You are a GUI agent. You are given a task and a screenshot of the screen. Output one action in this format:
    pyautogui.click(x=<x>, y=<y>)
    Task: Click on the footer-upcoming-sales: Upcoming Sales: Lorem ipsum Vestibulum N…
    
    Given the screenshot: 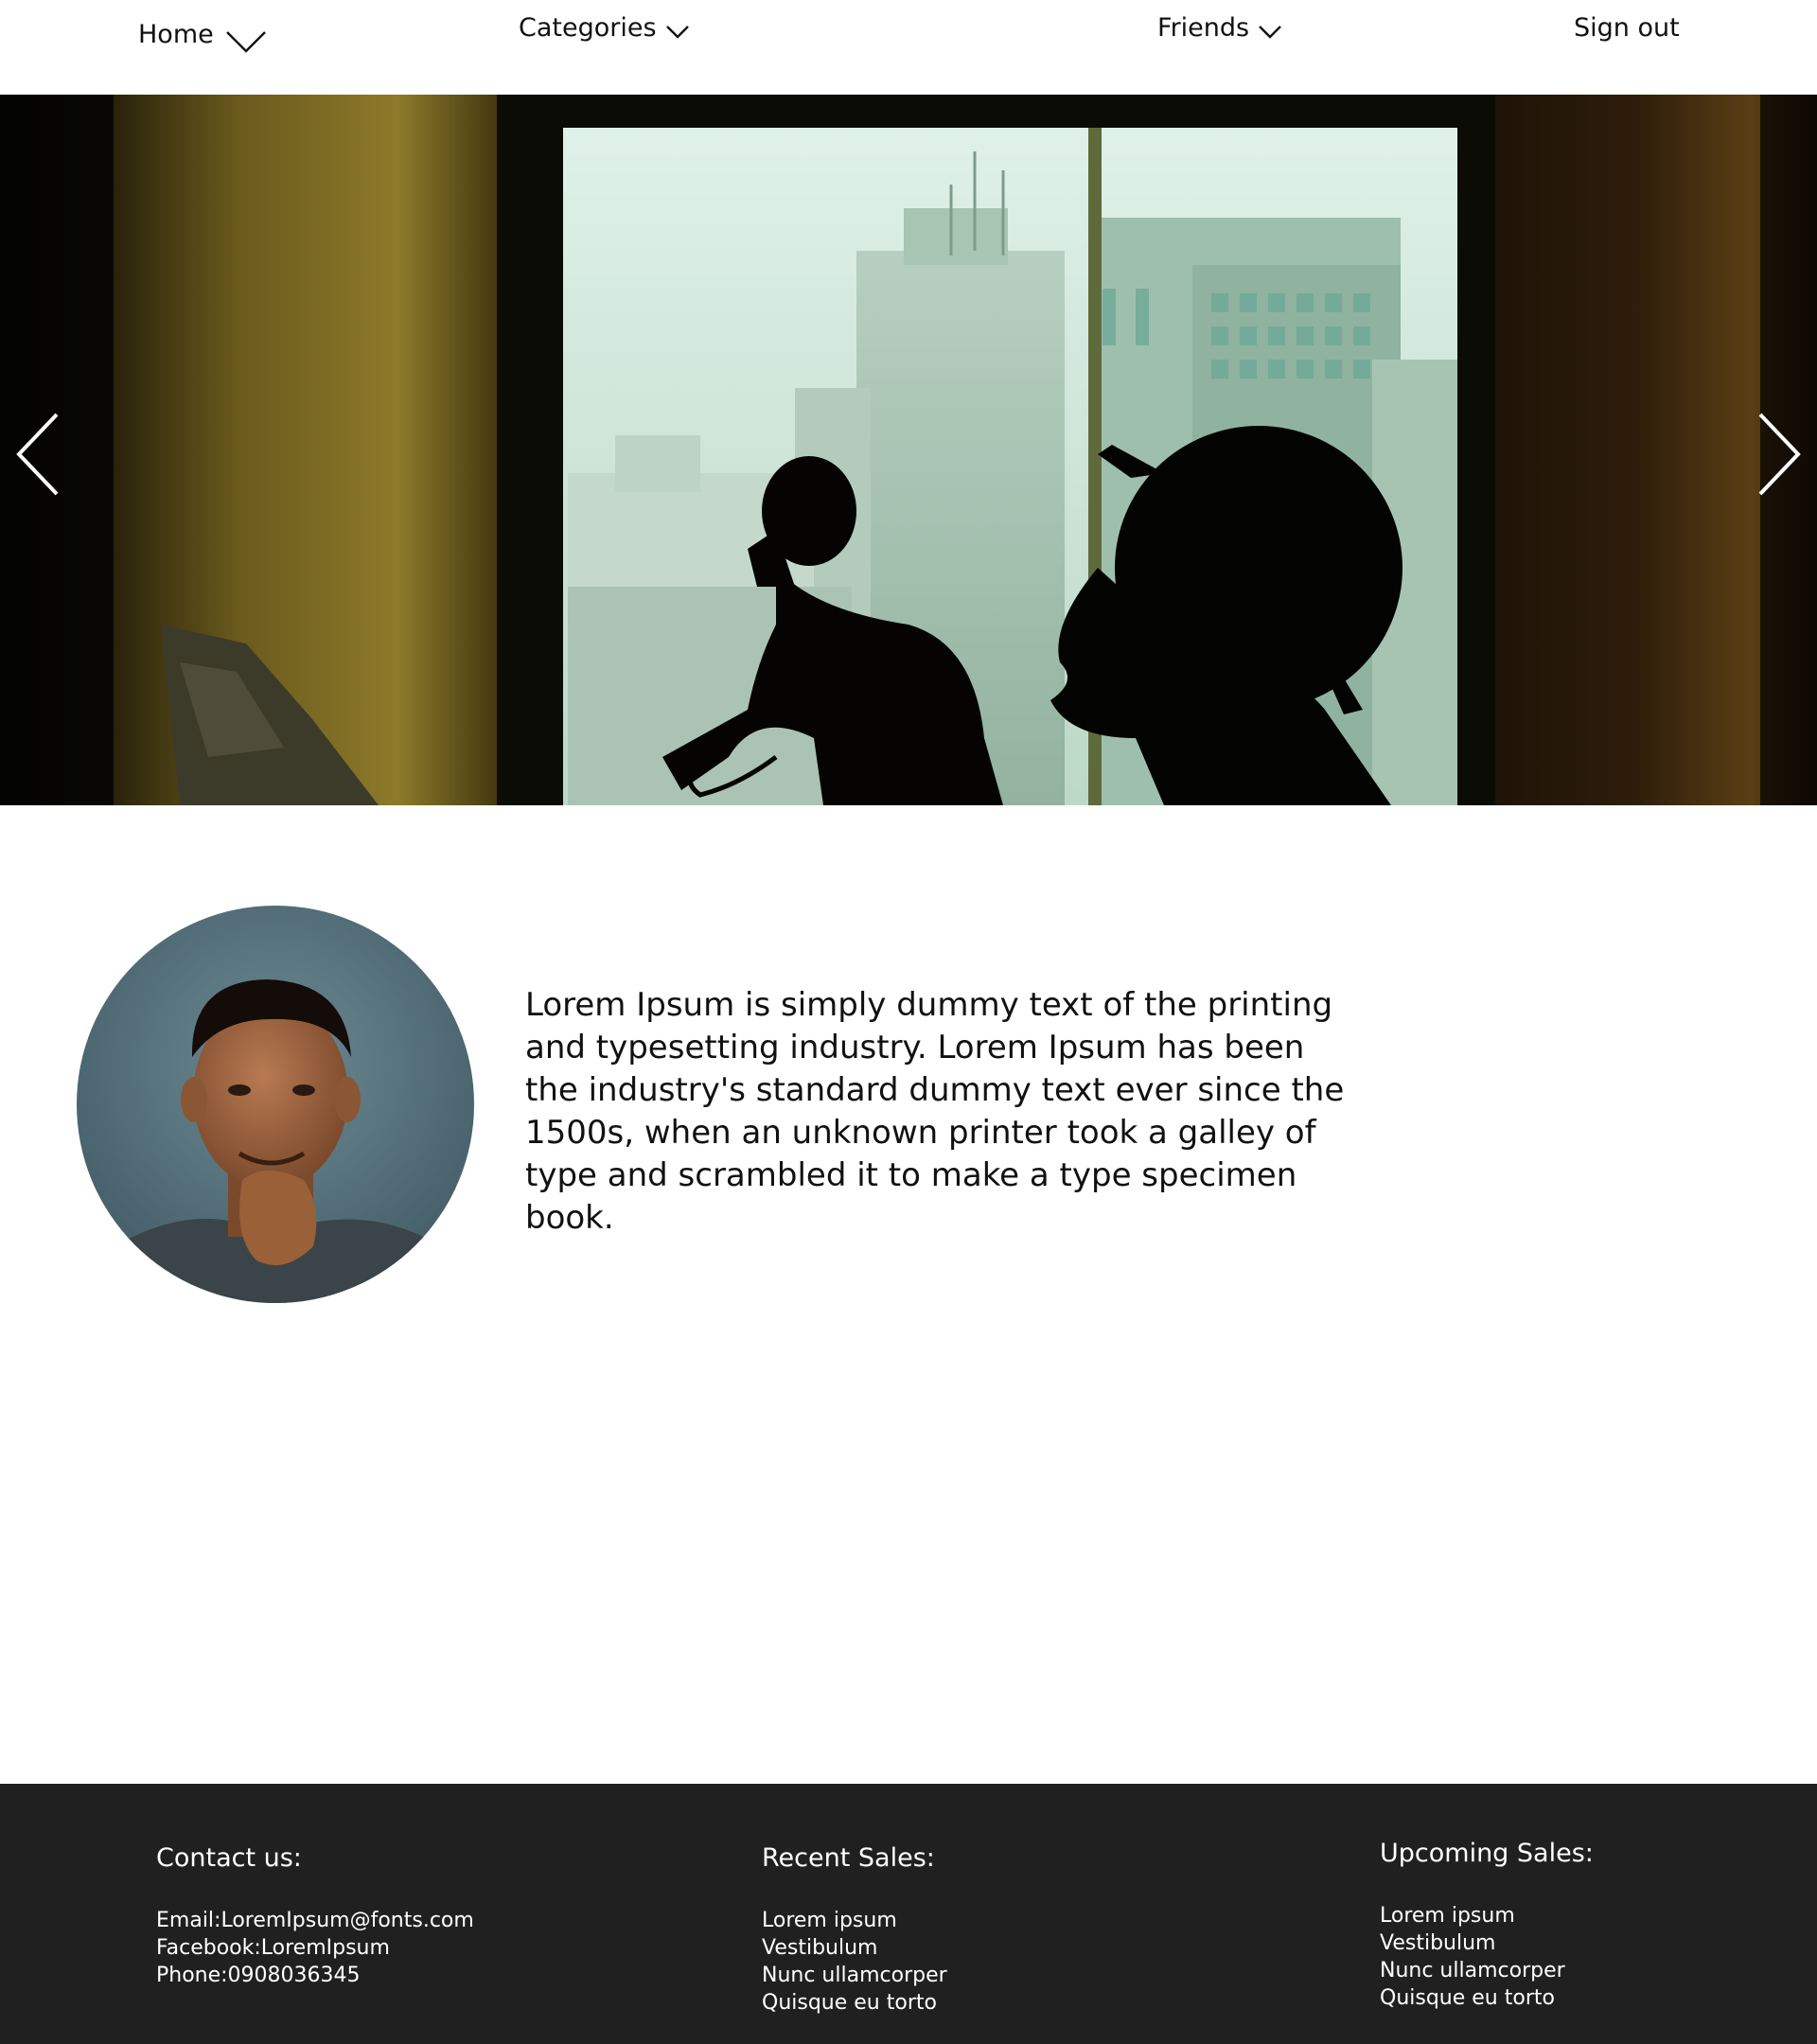 What is the action you would take?
    pyautogui.click(x=1487, y=1925)
    